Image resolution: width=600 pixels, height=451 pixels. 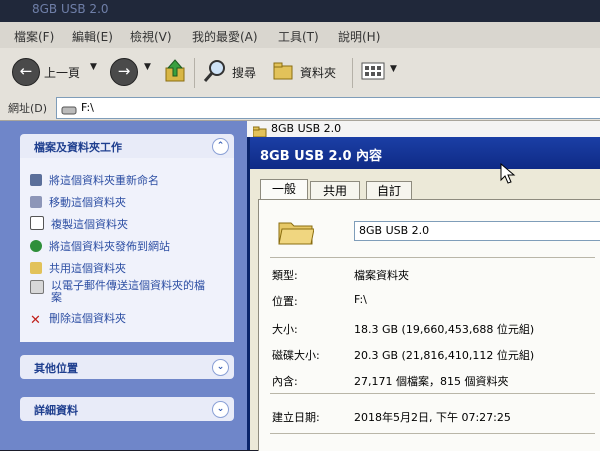 I want to click on task-share: 共用這個資料夾, so click(x=78, y=268).